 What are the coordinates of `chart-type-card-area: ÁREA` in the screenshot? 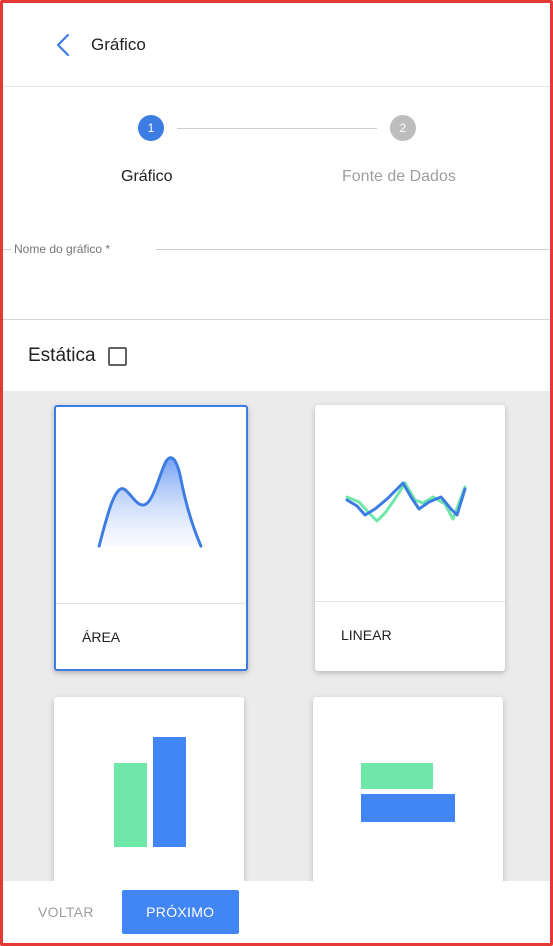 It's located at (151, 538).